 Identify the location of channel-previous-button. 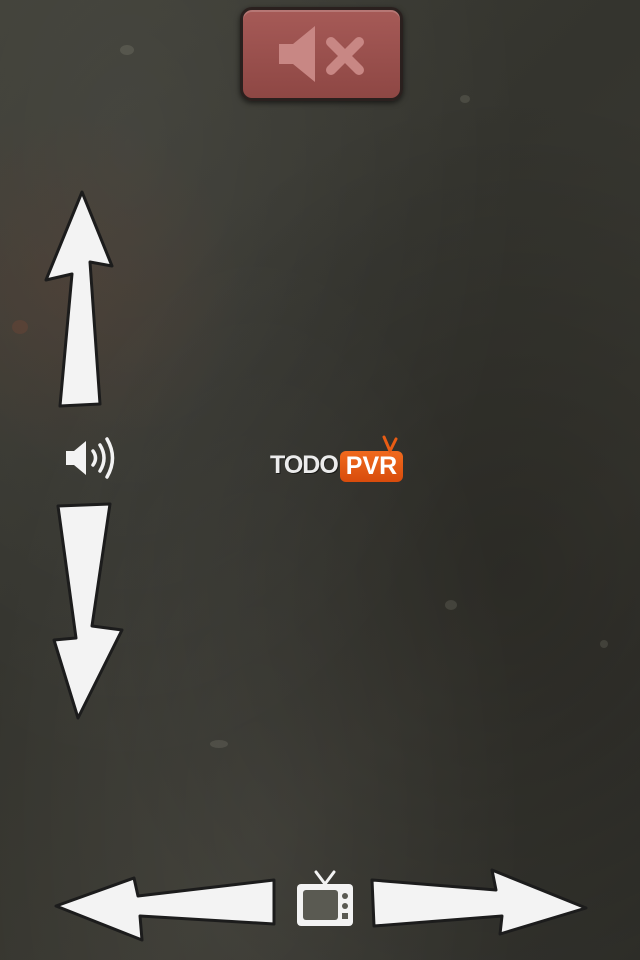
(165, 910).